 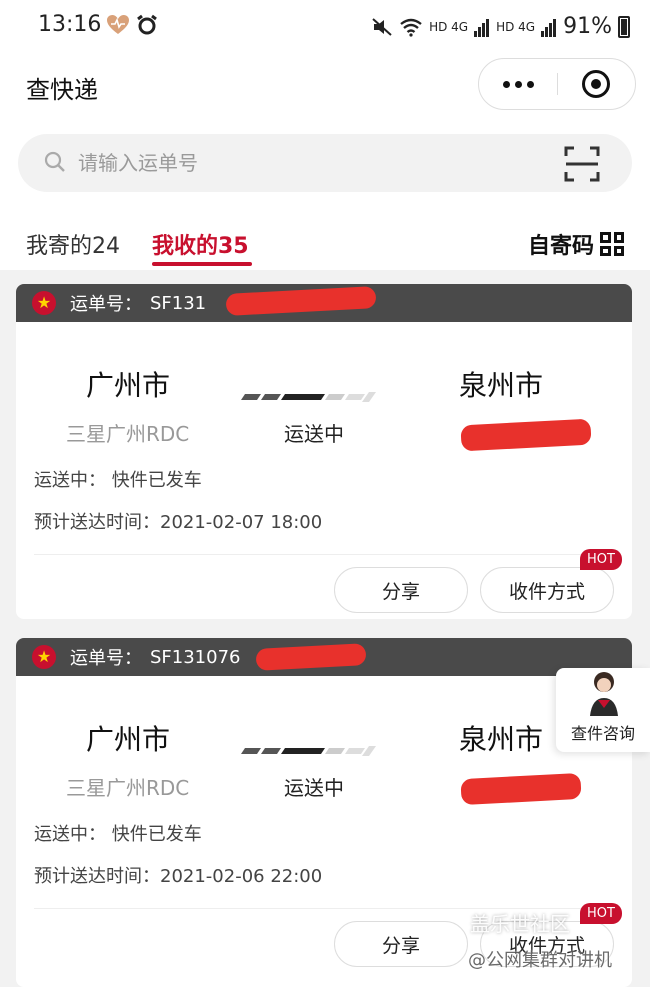 What do you see at coordinates (70, 24) in the screenshot?
I see `status-time: 13:16` at bounding box center [70, 24].